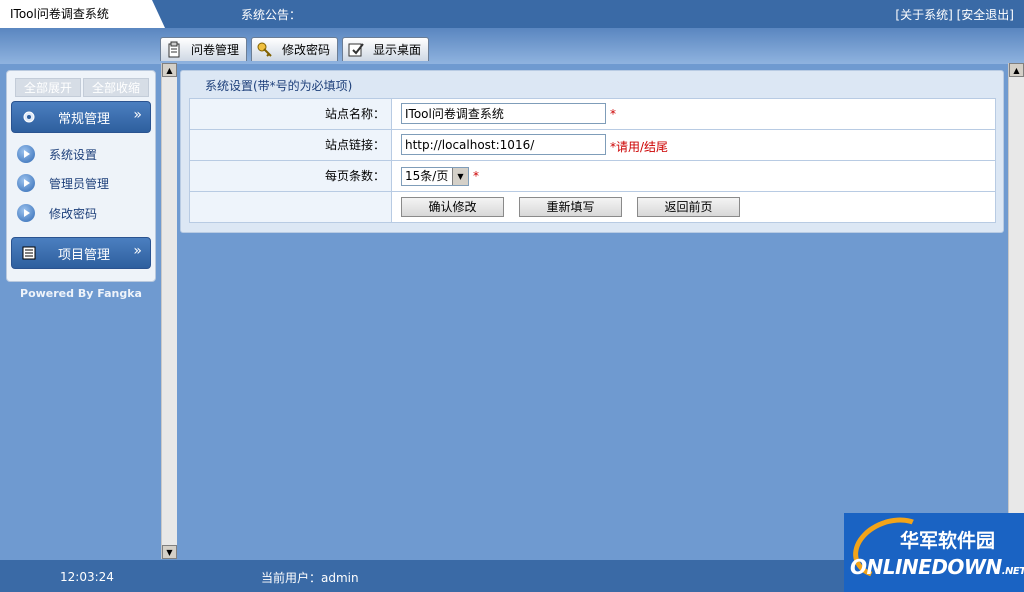  Describe the element at coordinates (291, 114) in the screenshot. I see `field-label: 站点名称：` at that location.